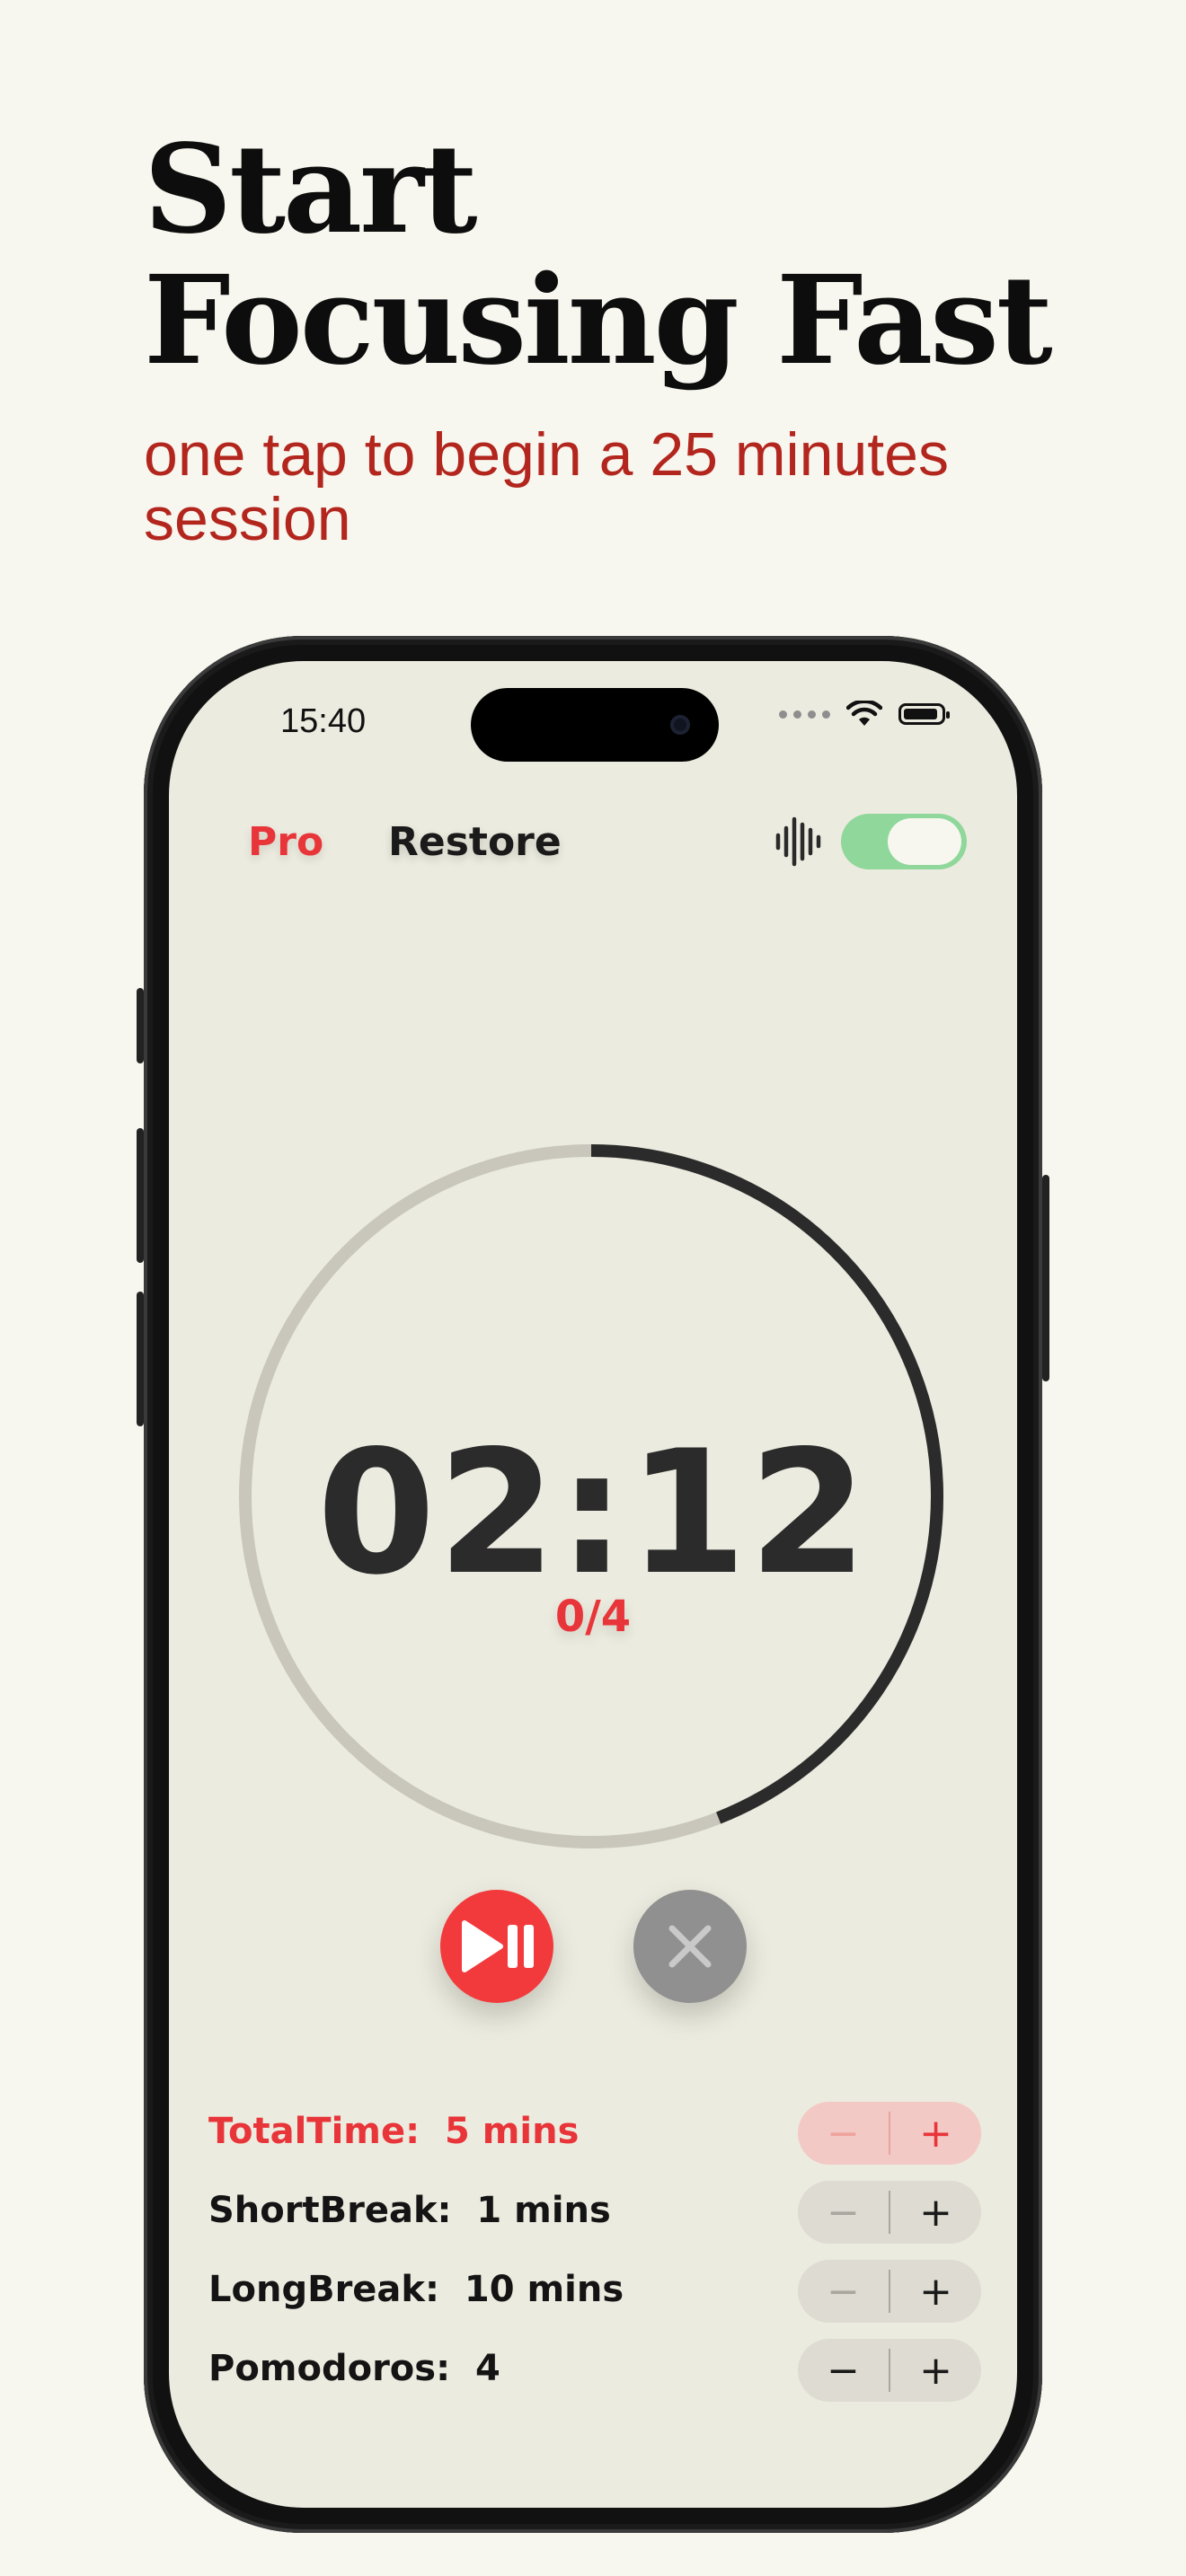 Image resolution: width=1186 pixels, height=2576 pixels. I want to click on sound-wave-icon, so click(798, 842).